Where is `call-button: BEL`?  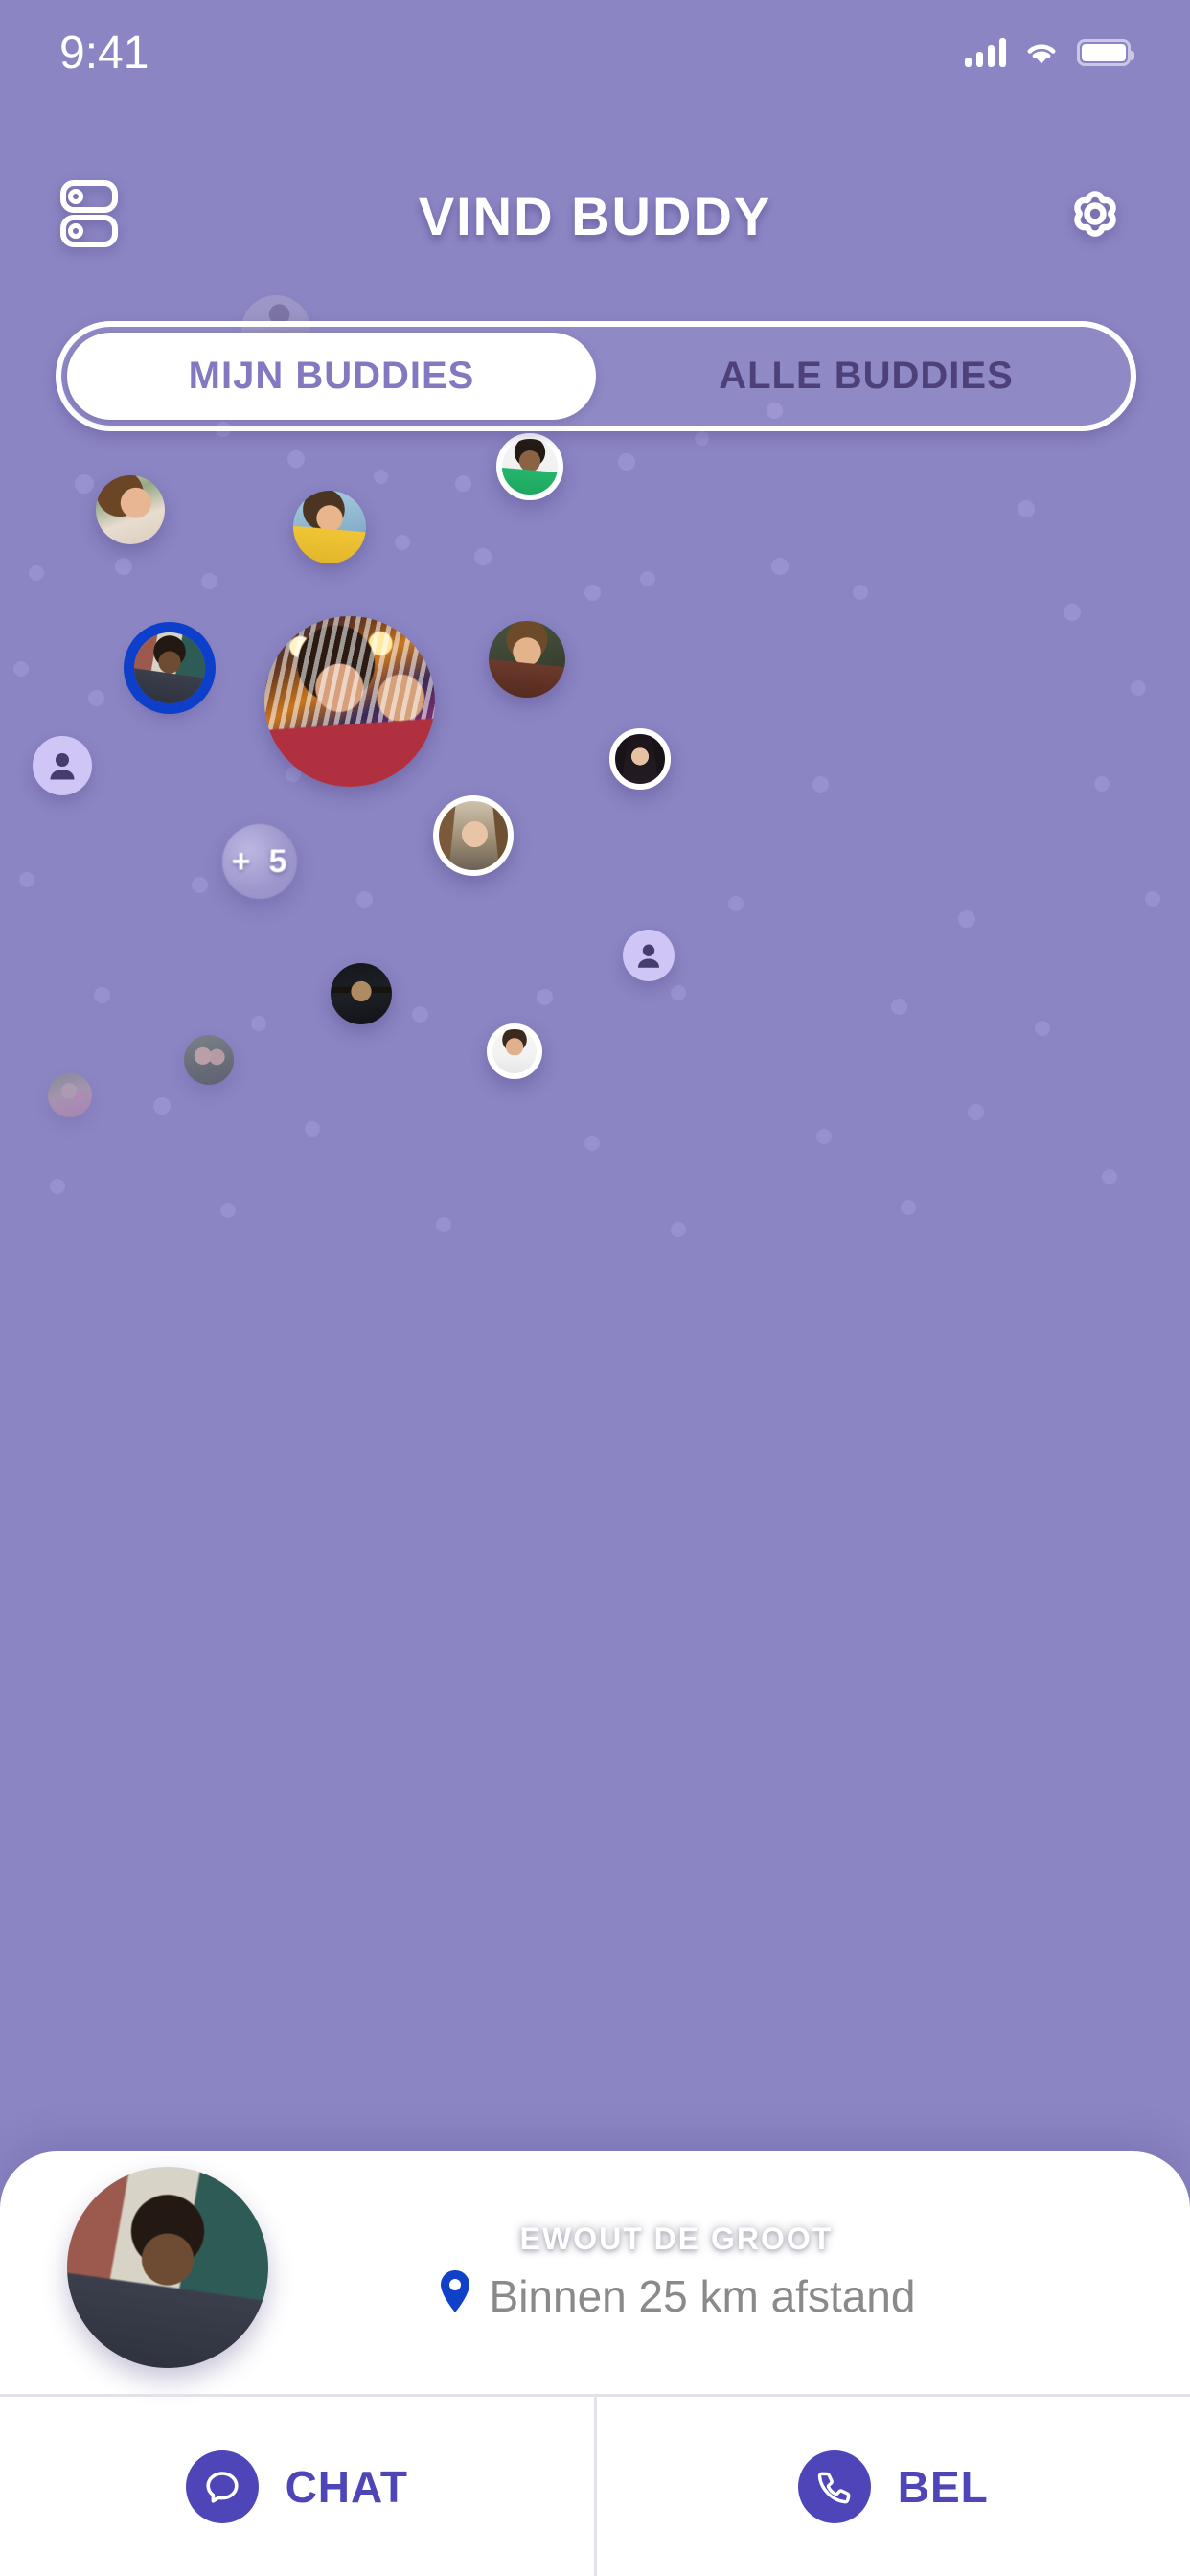 call-button: BEL is located at coordinates (891, 2486).